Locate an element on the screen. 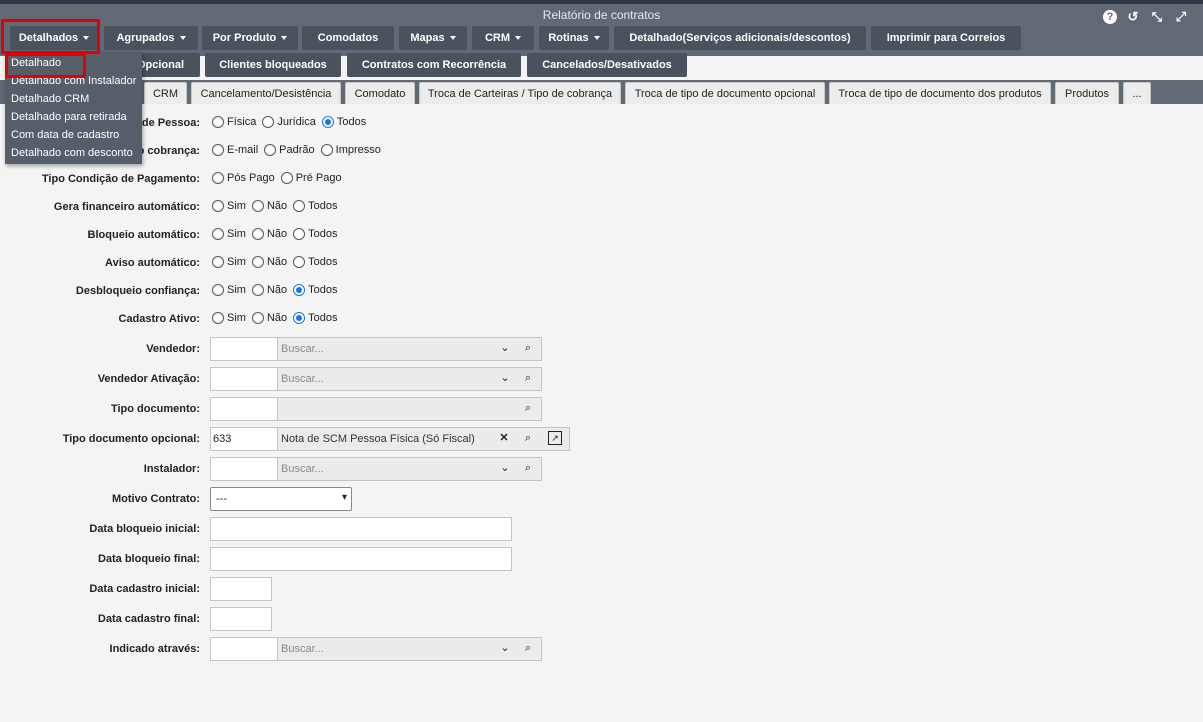 The image size is (1203, 722). highlight-detalhados-button is located at coordinates (50, 36).